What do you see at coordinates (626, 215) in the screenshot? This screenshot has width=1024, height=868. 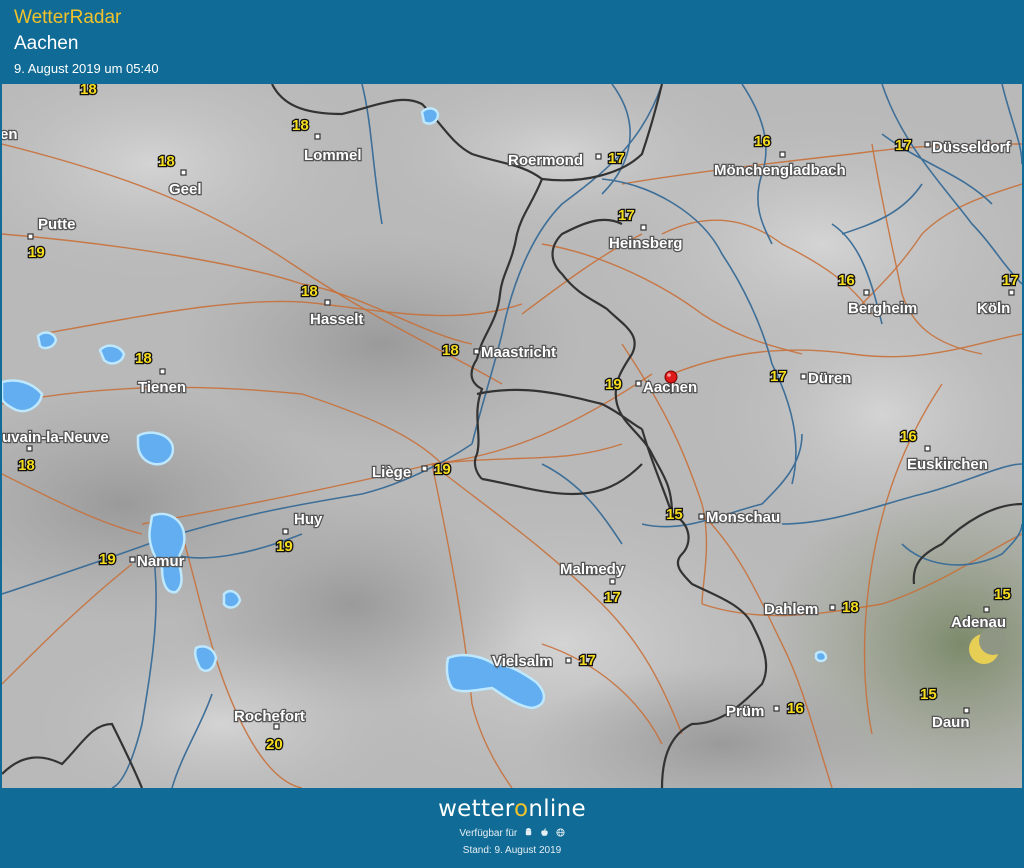 I see `temp-heinsberg: 17` at bounding box center [626, 215].